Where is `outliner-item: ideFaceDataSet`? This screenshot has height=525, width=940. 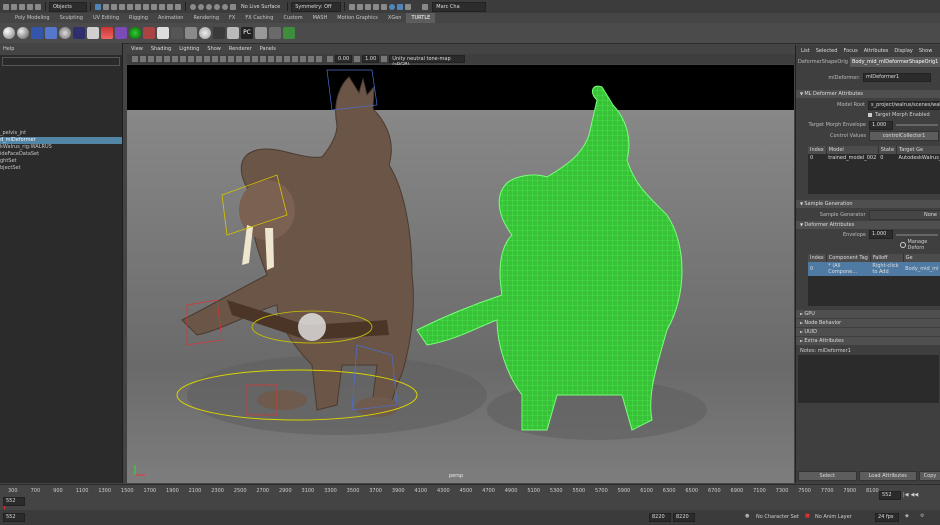
outliner-item: ideFaceDataSet is located at coordinates (61, 154).